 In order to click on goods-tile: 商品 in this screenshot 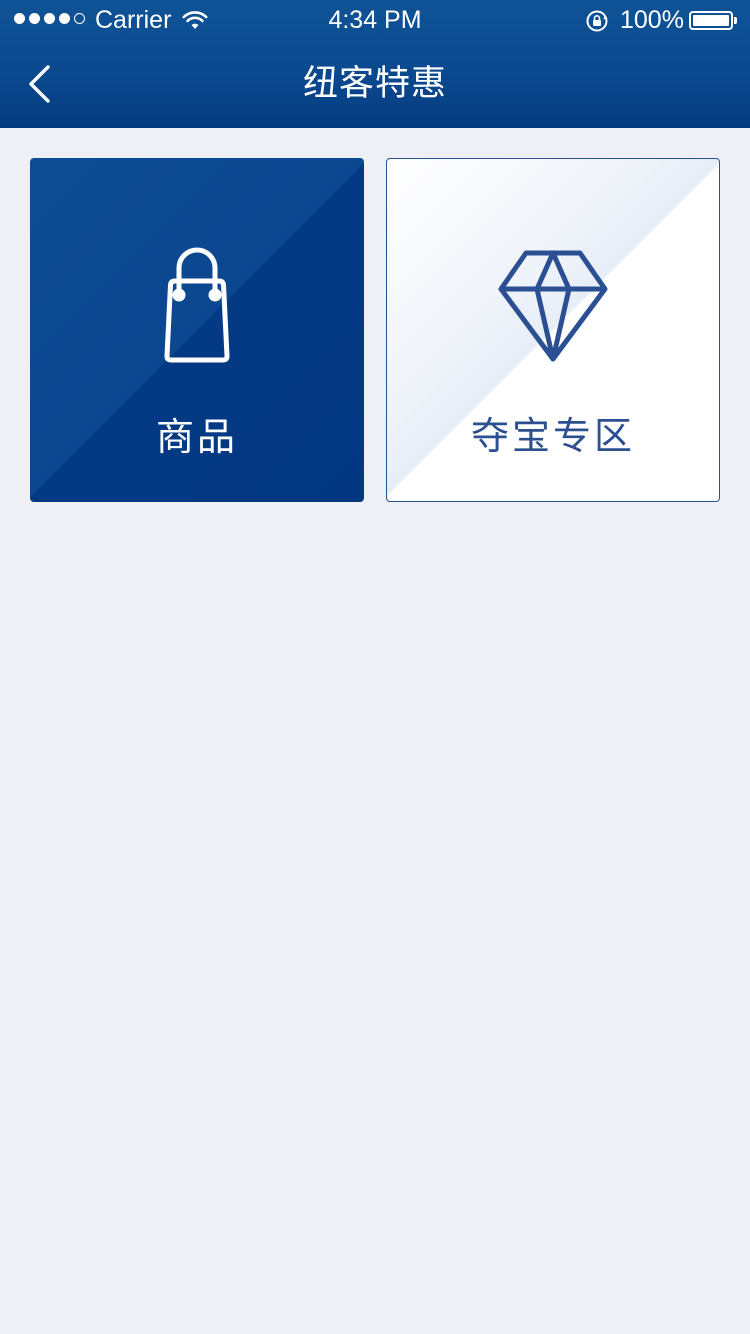, I will do `click(197, 330)`.